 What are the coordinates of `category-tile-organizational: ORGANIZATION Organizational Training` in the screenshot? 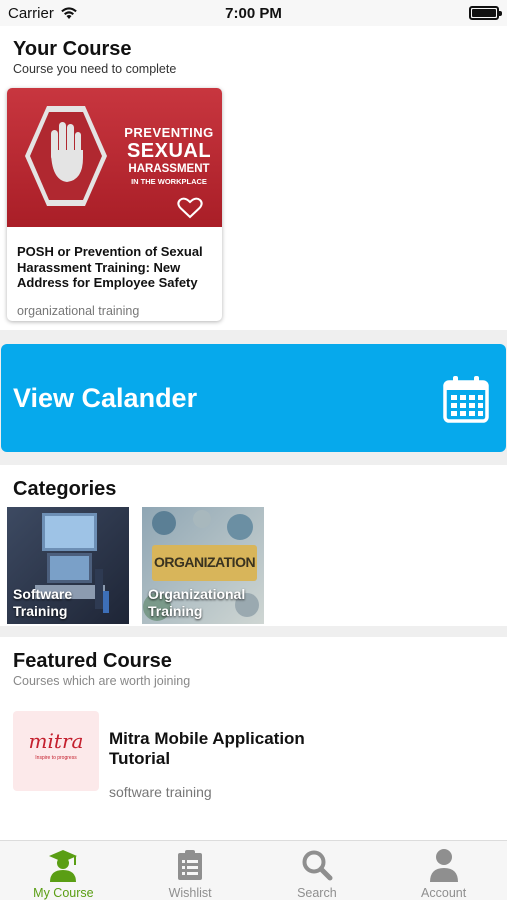 It's located at (203, 565).